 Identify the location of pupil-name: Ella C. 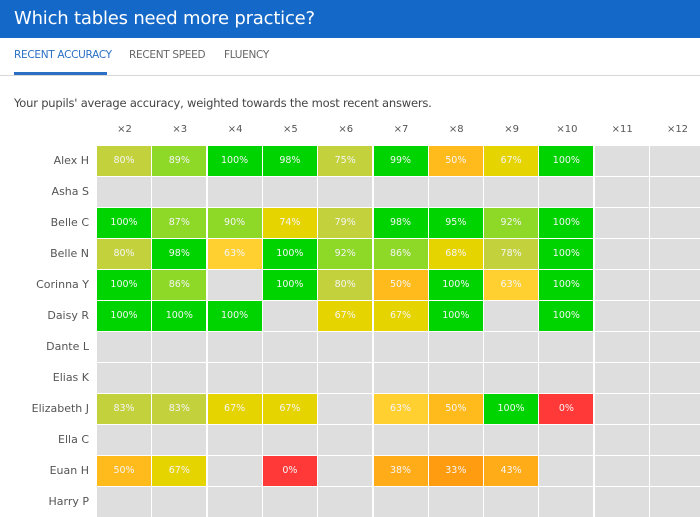
(44, 439).